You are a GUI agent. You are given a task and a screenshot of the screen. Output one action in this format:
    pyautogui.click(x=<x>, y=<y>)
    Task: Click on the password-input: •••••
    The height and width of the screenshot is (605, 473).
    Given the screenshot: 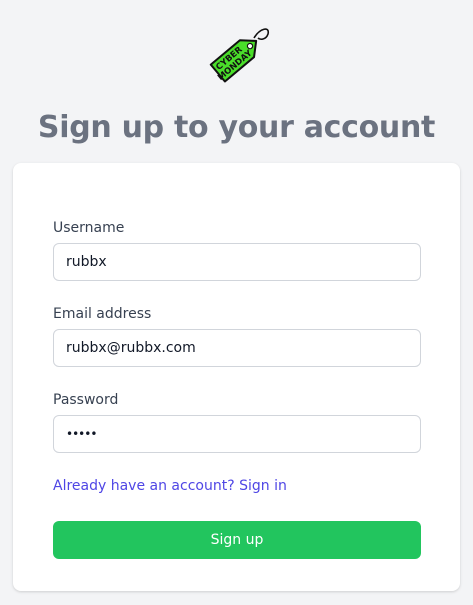 What is the action you would take?
    pyautogui.click(x=237, y=434)
    